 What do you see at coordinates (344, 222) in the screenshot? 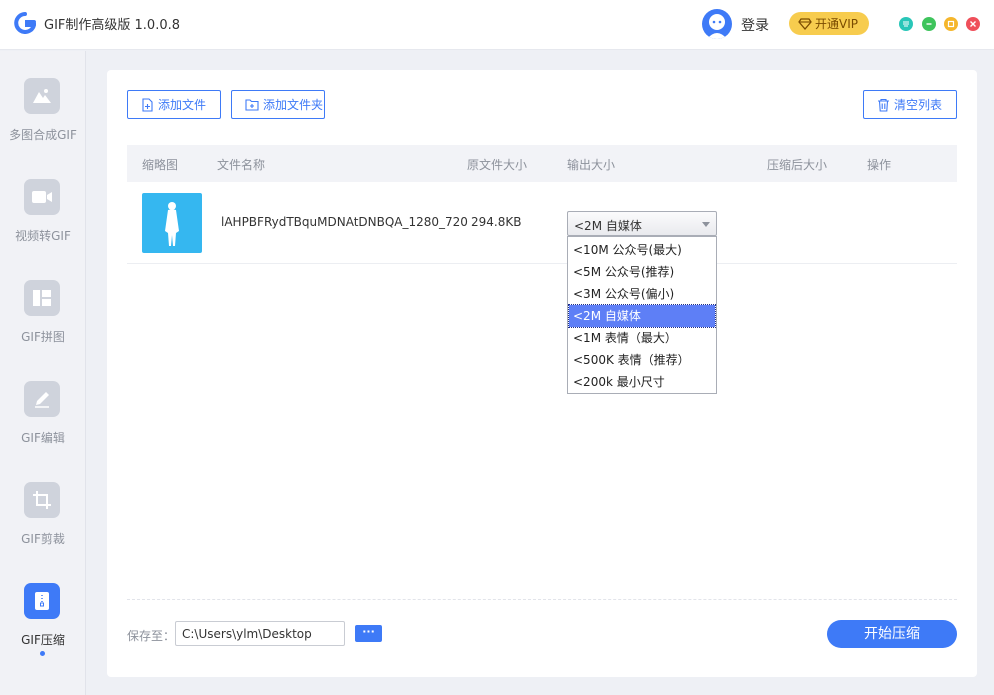
I see `file-name: lAHPBFRydTBquMDNAtDNBQA_1280_720` at bounding box center [344, 222].